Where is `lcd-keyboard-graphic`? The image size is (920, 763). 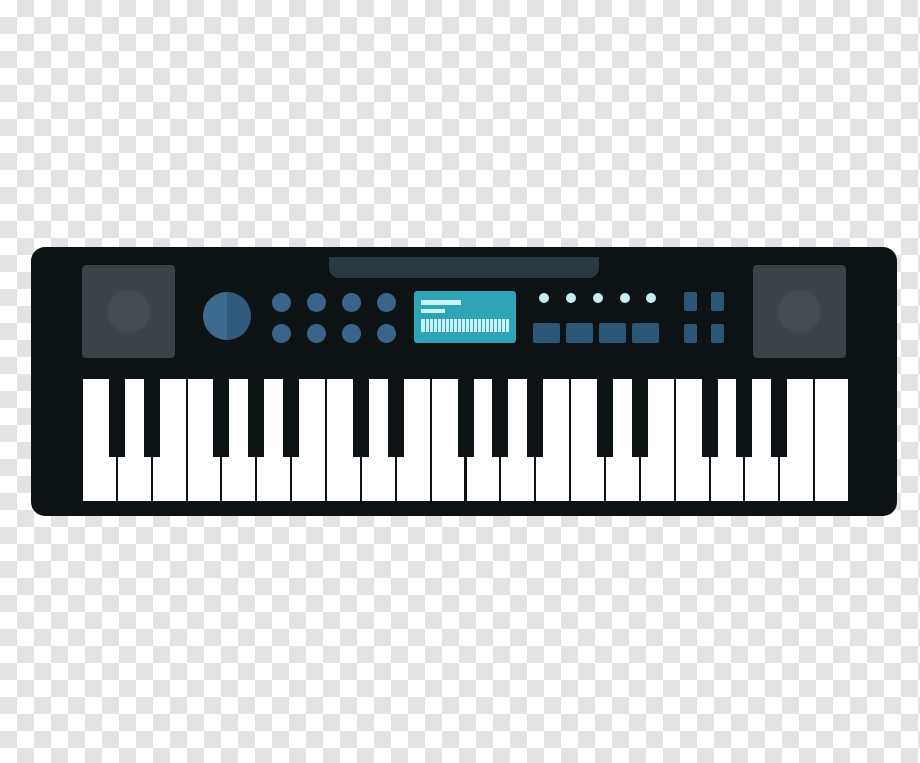
lcd-keyboard-graphic is located at coordinates (465, 325).